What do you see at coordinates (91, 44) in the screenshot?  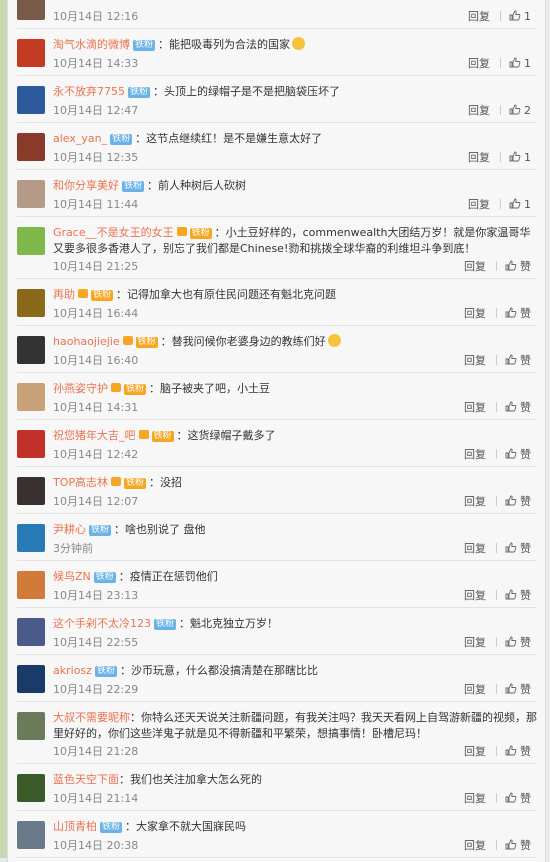 I see `comment-username: 淘气水滴的微博` at bounding box center [91, 44].